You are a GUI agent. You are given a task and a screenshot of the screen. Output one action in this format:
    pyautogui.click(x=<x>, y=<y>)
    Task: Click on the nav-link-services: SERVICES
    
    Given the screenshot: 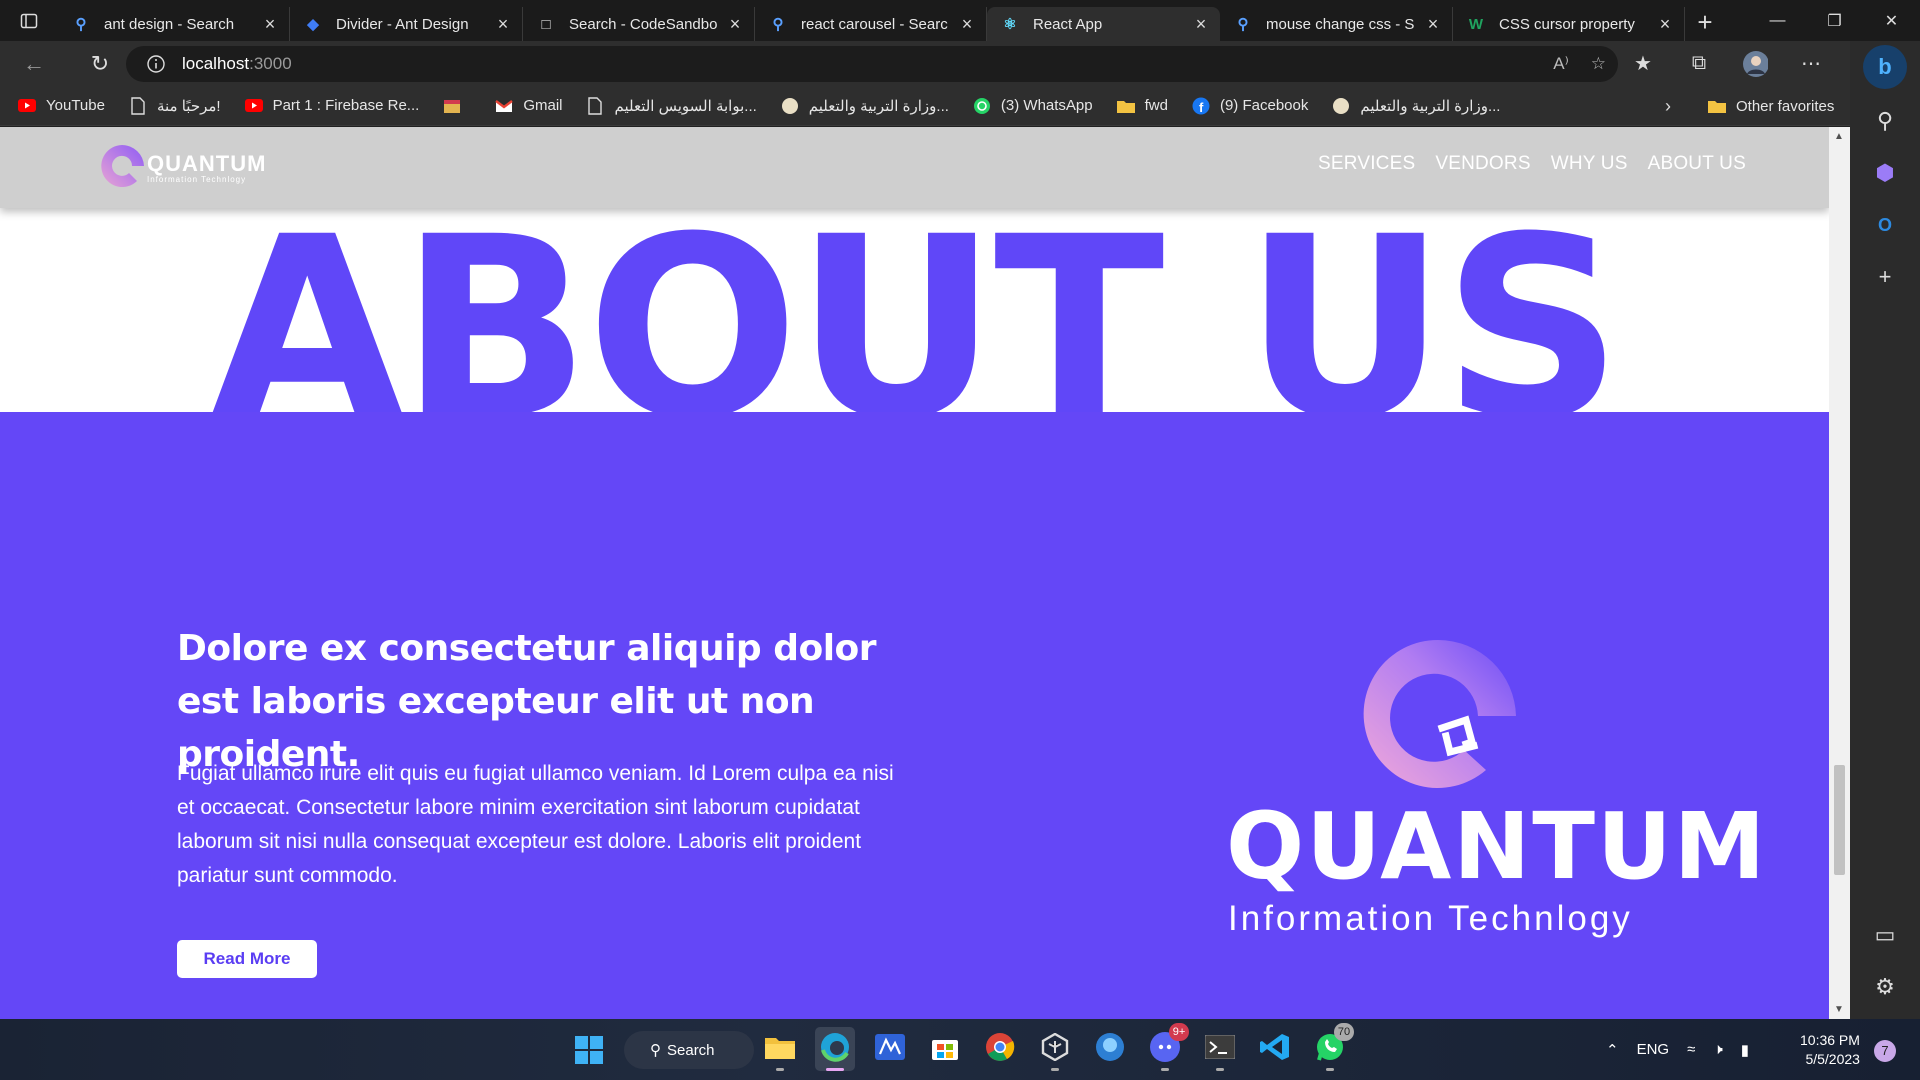 What is the action you would take?
    pyautogui.click(x=1366, y=164)
    